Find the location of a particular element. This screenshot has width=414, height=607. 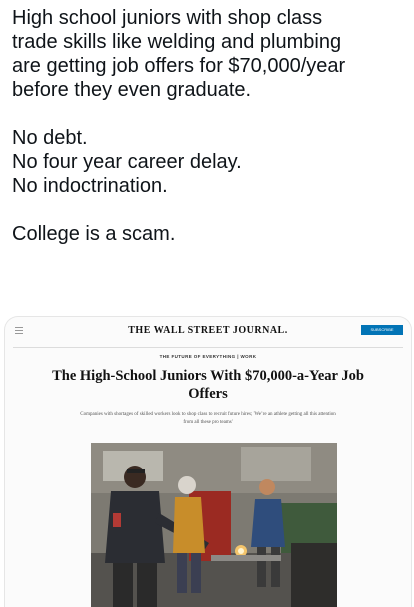

post-line: No debt. is located at coordinates (50, 138).